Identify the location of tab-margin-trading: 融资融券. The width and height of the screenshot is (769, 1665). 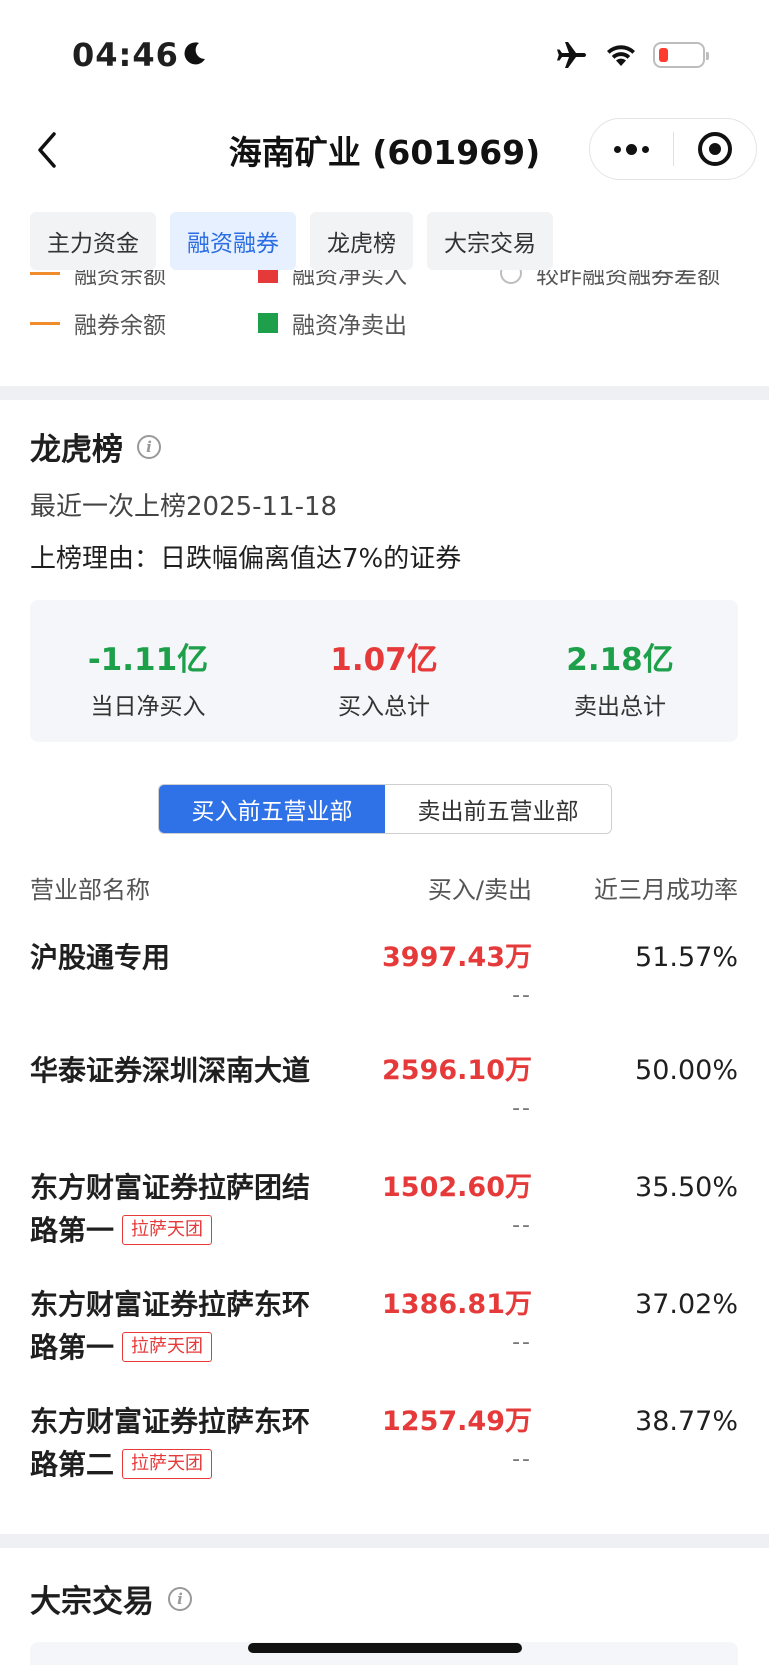
(233, 241).